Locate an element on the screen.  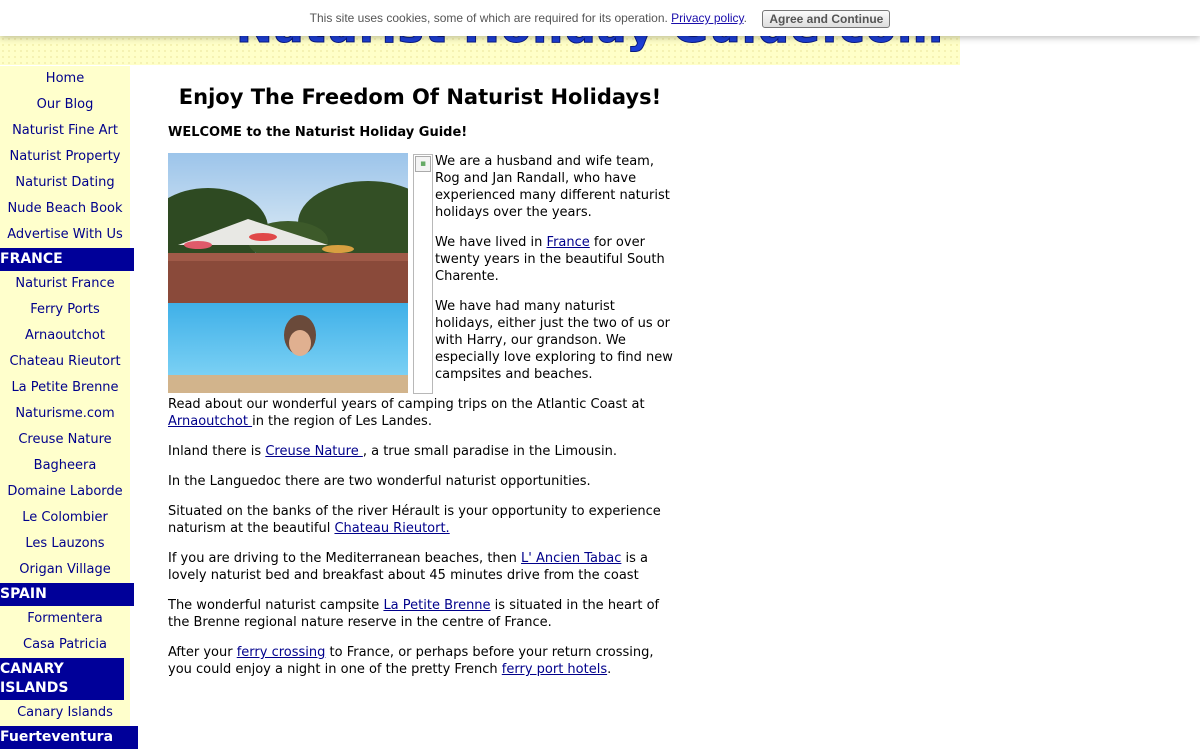
pool-photo-image is located at coordinates (288, 273).